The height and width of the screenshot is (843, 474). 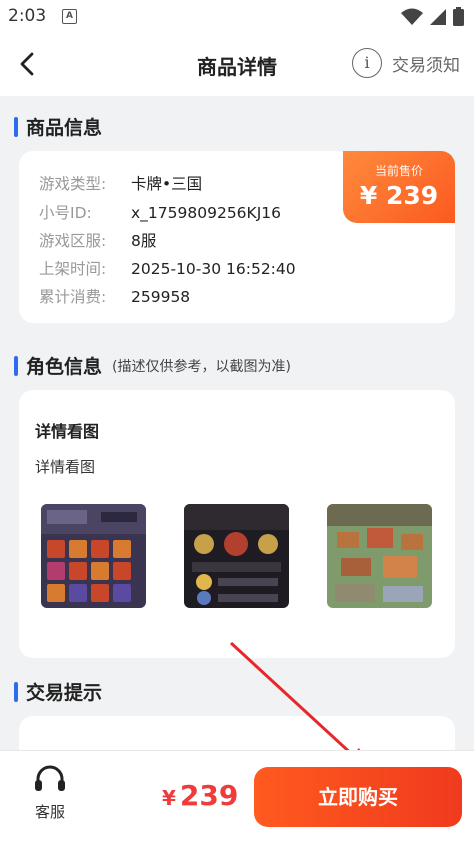 I want to click on role-info-heading: 角色信息 (描述仅供参考，以截图为准), so click(x=152, y=365).